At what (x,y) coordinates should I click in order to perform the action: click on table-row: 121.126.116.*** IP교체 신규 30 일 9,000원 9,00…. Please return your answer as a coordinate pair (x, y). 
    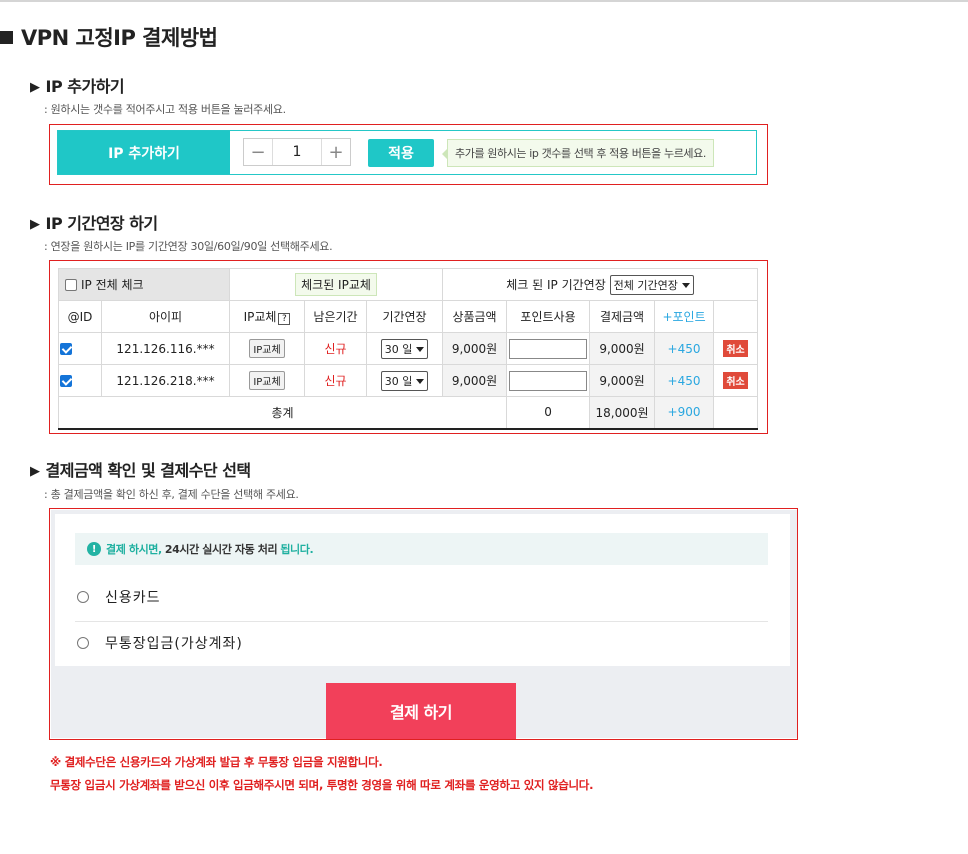
    Looking at the image, I should click on (408, 348).